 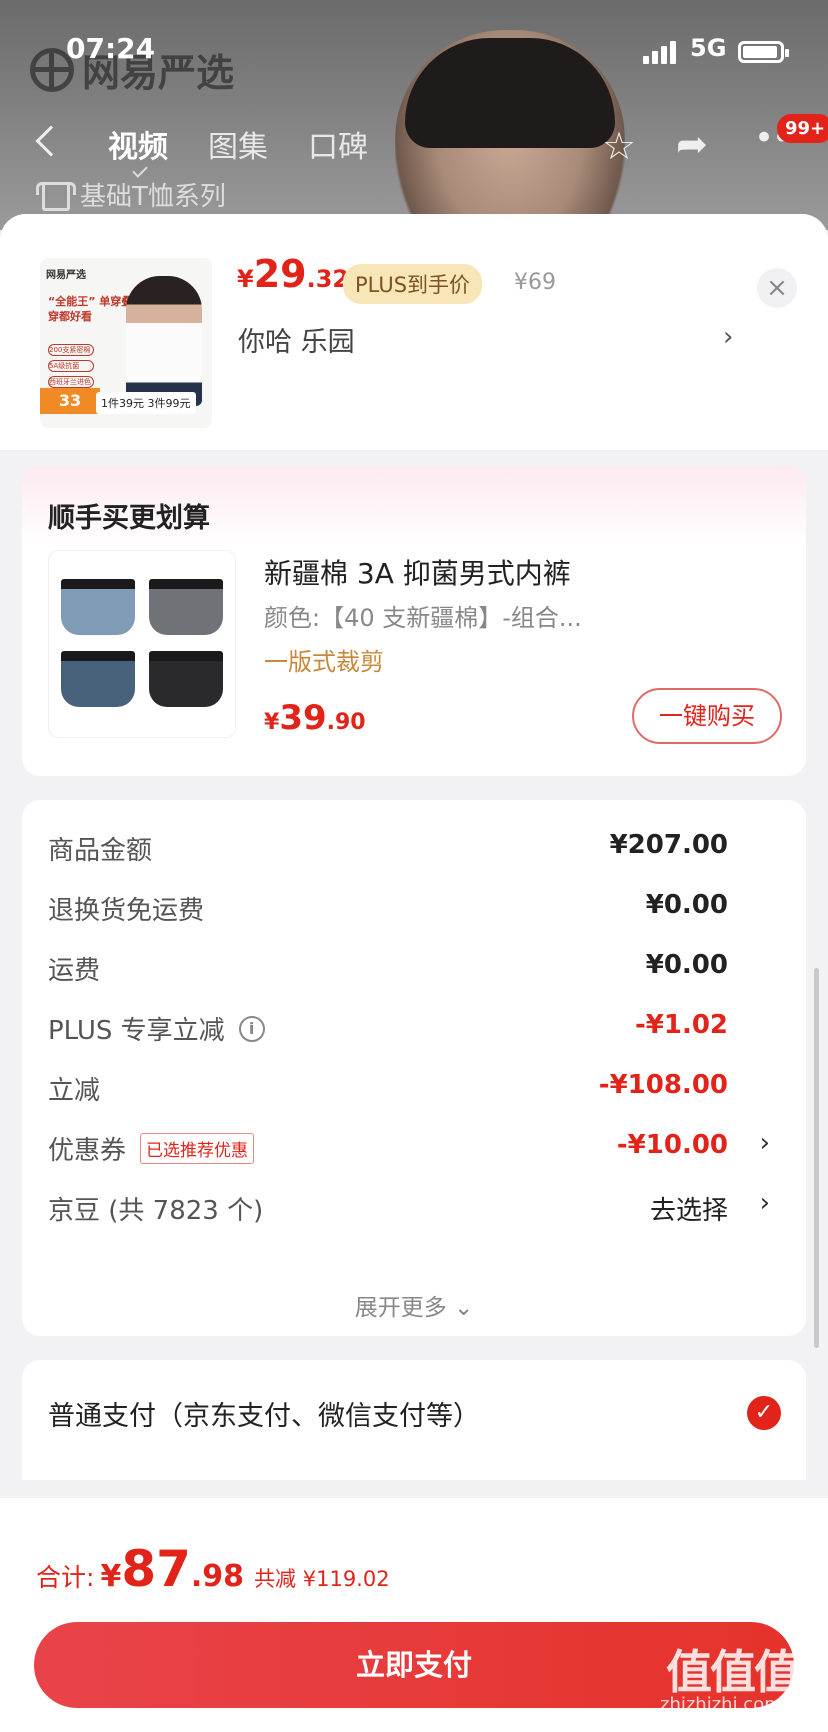 What do you see at coordinates (663, 1085) in the screenshot?
I see `amount-value: -¥108.00` at bounding box center [663, 1085].